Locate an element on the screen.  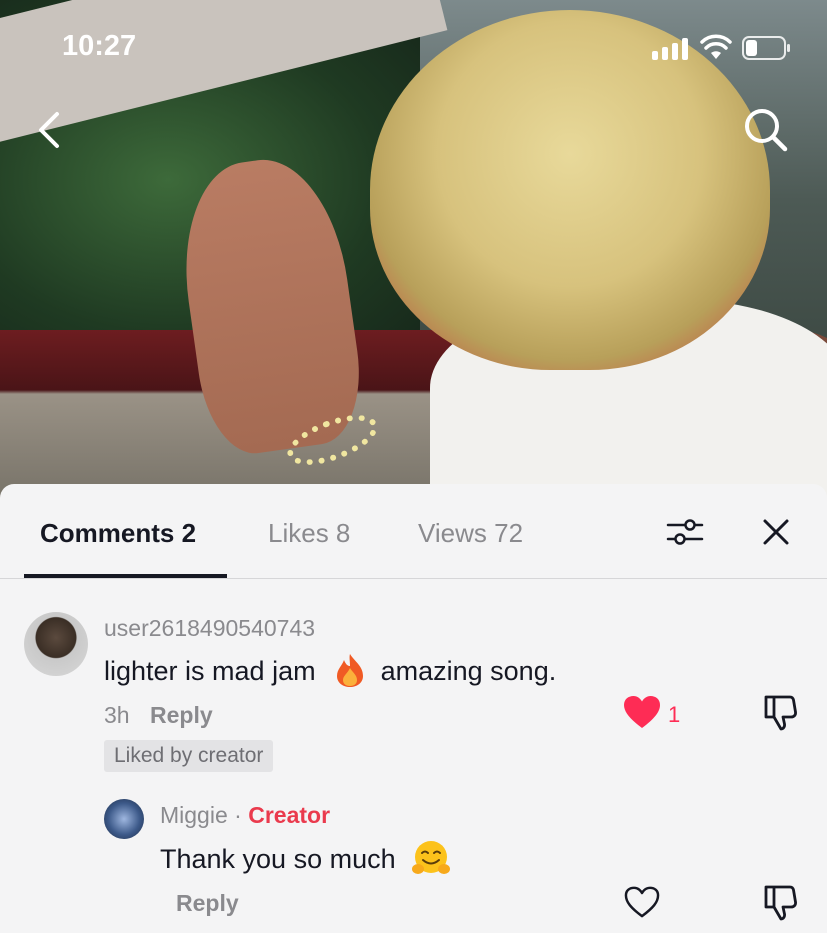
comment-text: lighter is mad jam amazing song. is located at coordinates (330, 670).